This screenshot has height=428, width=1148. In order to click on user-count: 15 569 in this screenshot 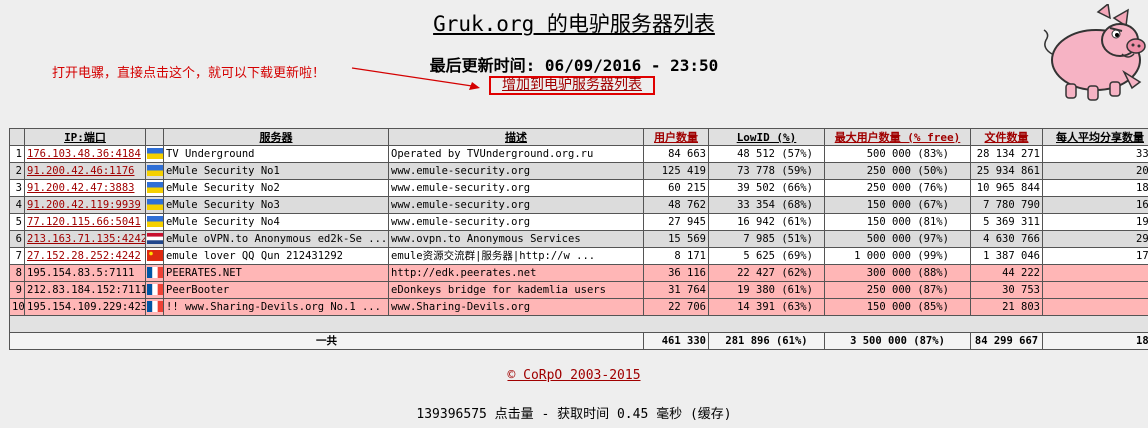, I will do `click(676, 239)`.